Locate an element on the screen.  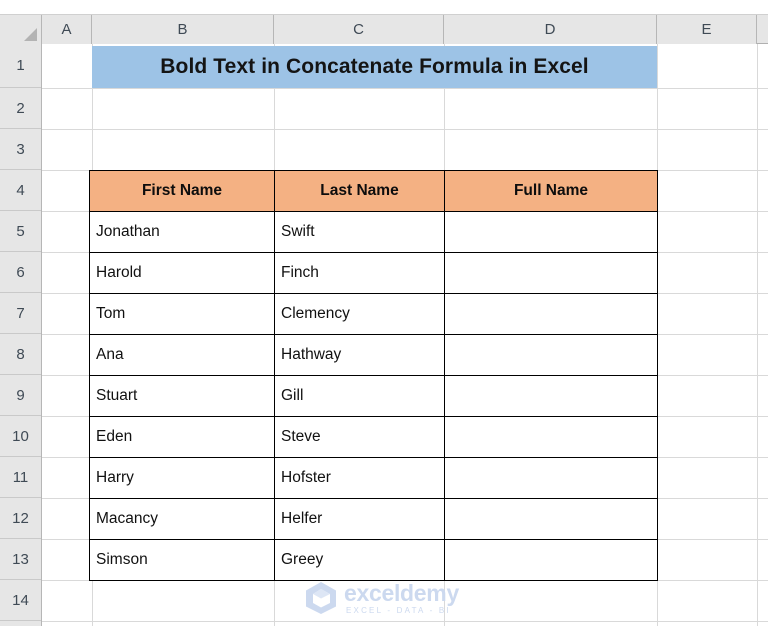
row-header-bar: 1 2 3 4 5 6 7 8 9 10 11 12 13 14 is located at coordinates (21, 335).